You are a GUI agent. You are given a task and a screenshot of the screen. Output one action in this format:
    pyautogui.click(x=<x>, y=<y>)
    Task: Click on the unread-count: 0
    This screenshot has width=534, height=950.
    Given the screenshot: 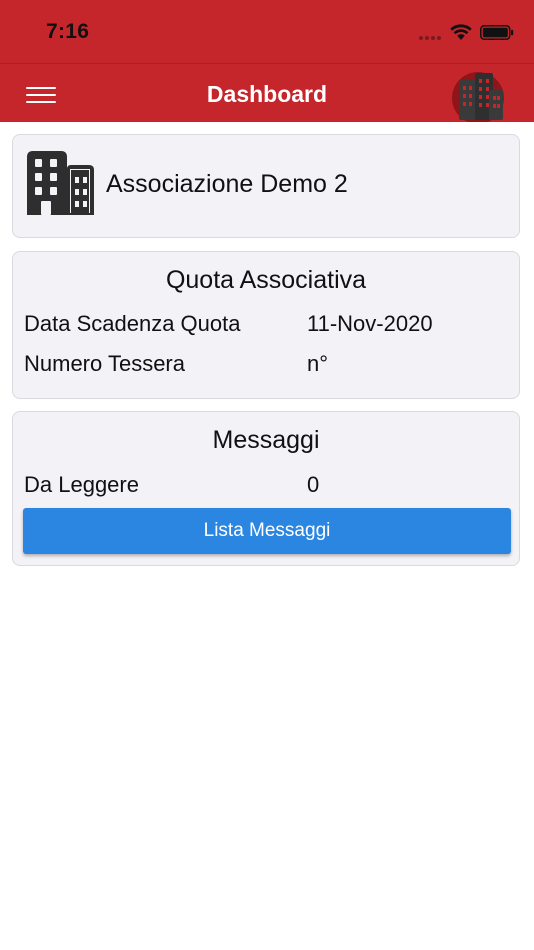 What is the action you would take?
    pyautogui.click(x=313, y=484)
    